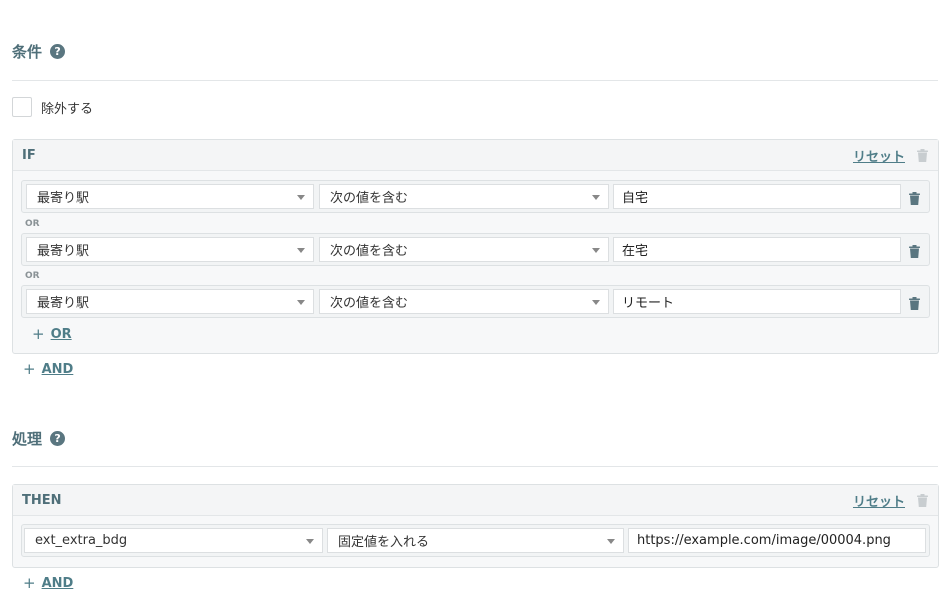  I want to click on actions-title: 処理 ?, so click(39, 438).